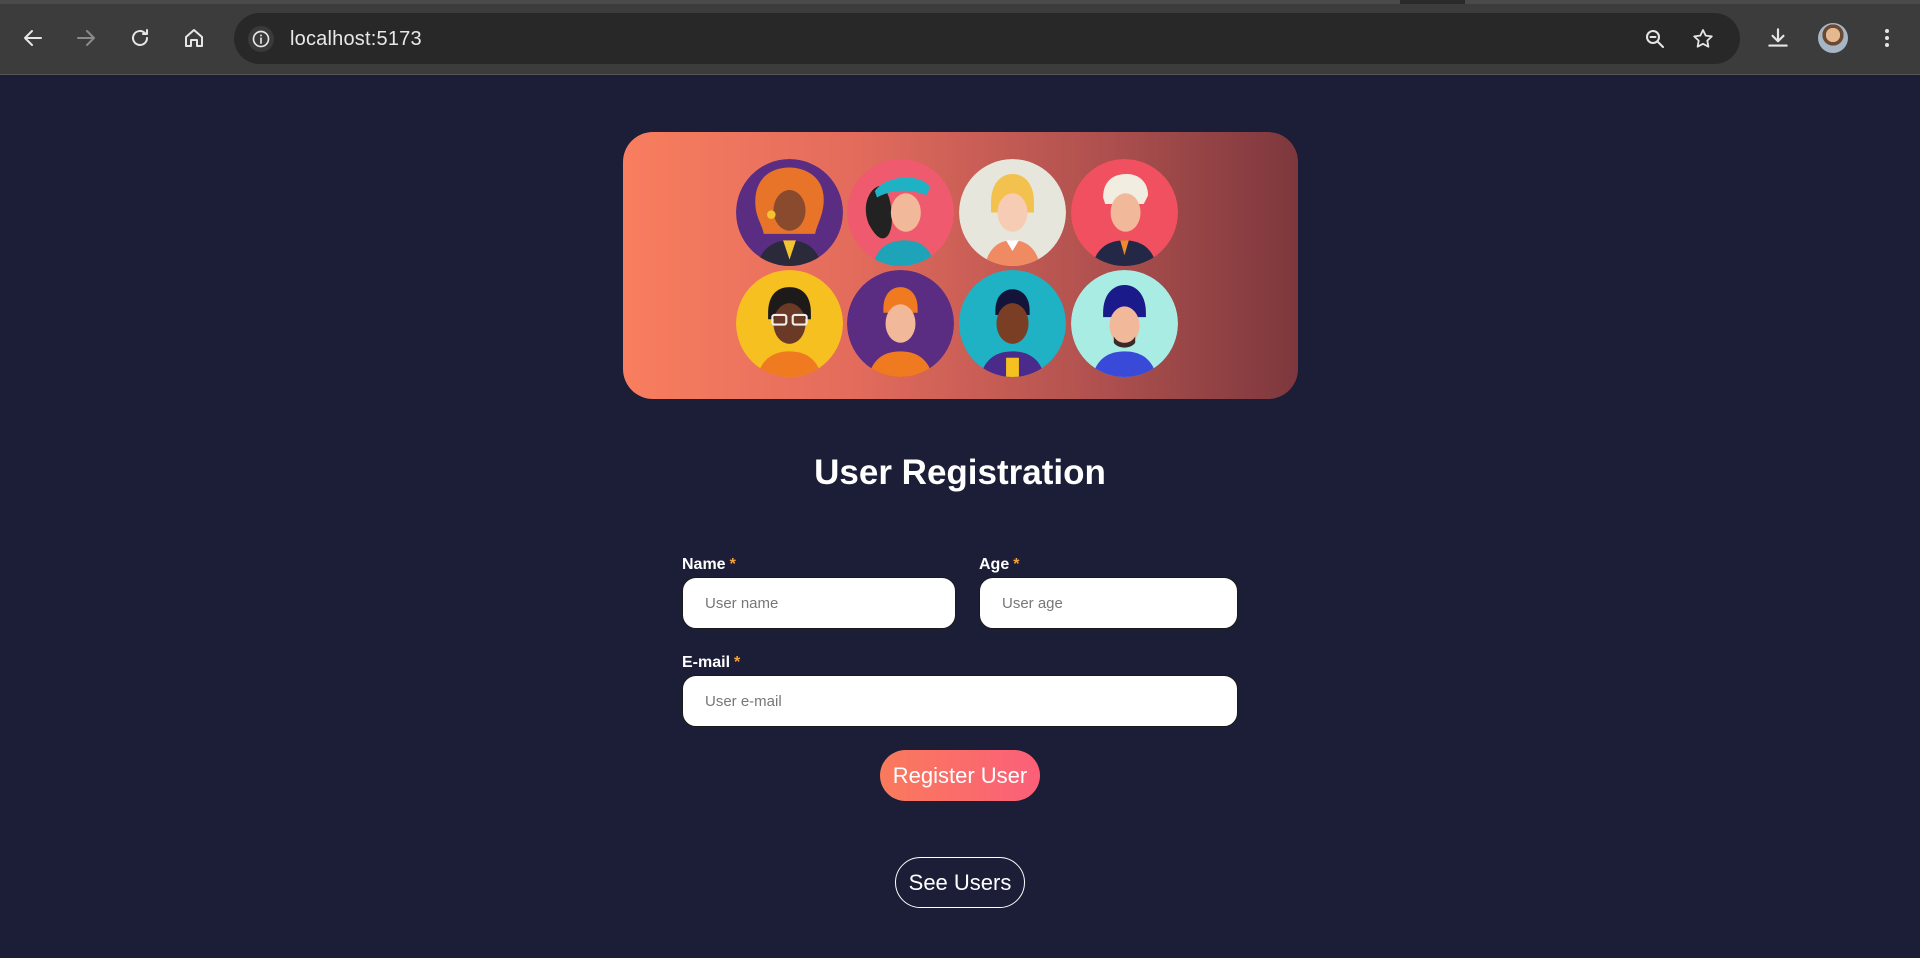 The width and height of the screenshot is (1920, 958). Describe the element at coordinates (1703, 39) in the screenshot. I see `bookmark-star-icon` at that location.